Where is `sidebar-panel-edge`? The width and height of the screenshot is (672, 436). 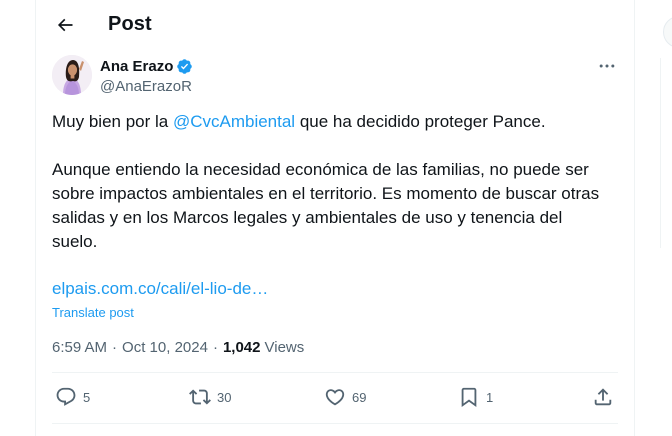
sidebar-panel-edge is located at coordinates (666, 153).